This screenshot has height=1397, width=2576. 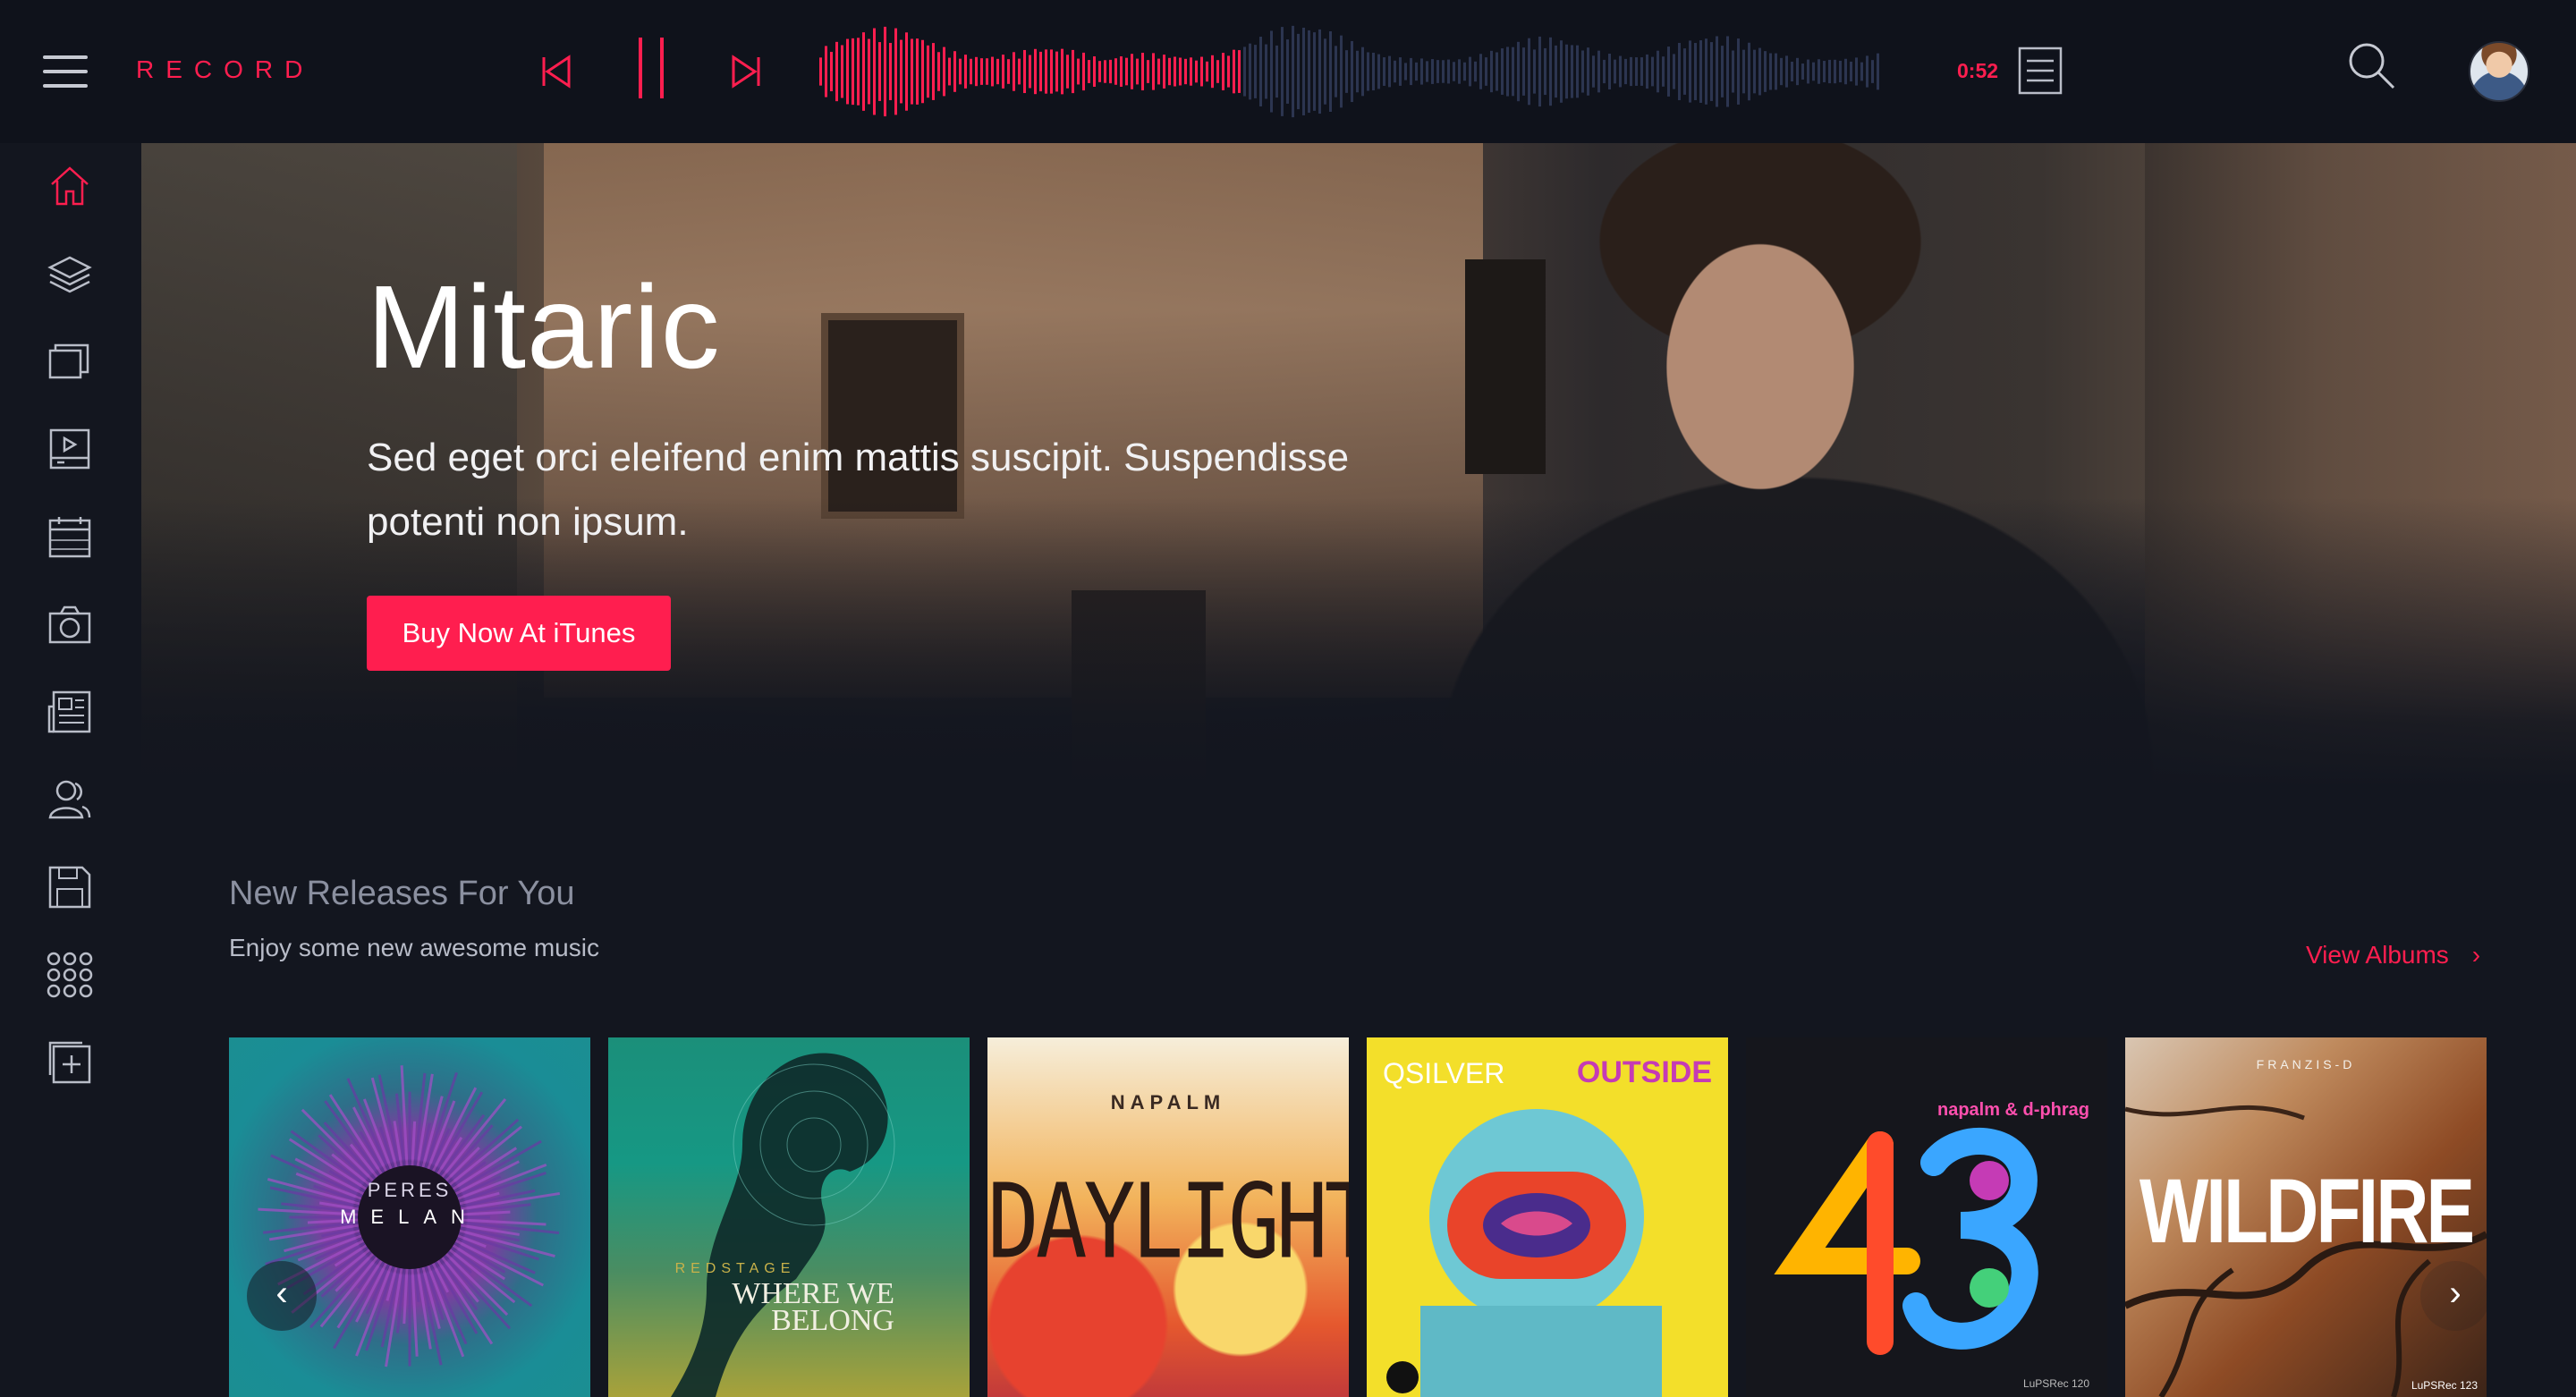 I want to click on album-title: MELAN, so click(x=409, y=1217).